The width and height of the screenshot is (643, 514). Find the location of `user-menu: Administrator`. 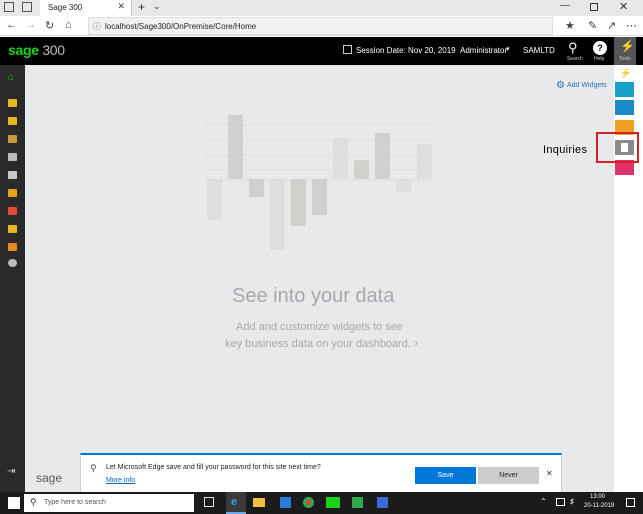

user-menu: Administrator is located at coordinates (483, 50).